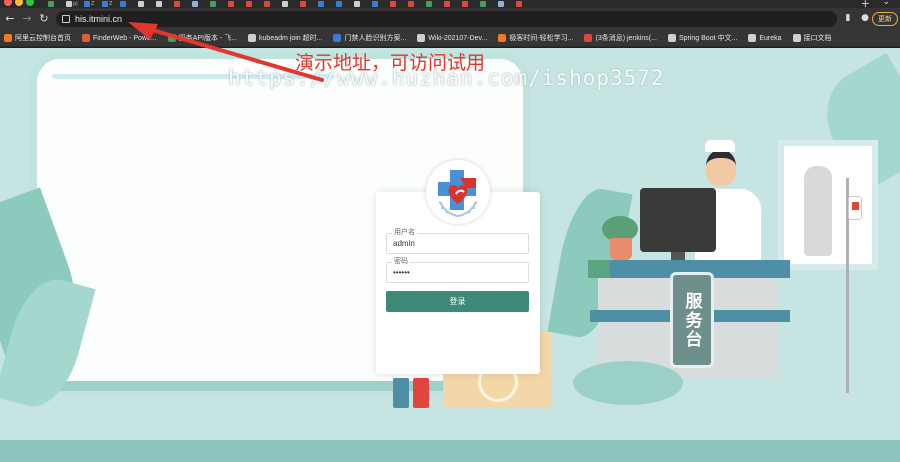 The image size is (900, 462). What do you see at coordinates (73, 4) in the screenshot?
I see `browser-tab: p|` at bounding box center [73, 4].